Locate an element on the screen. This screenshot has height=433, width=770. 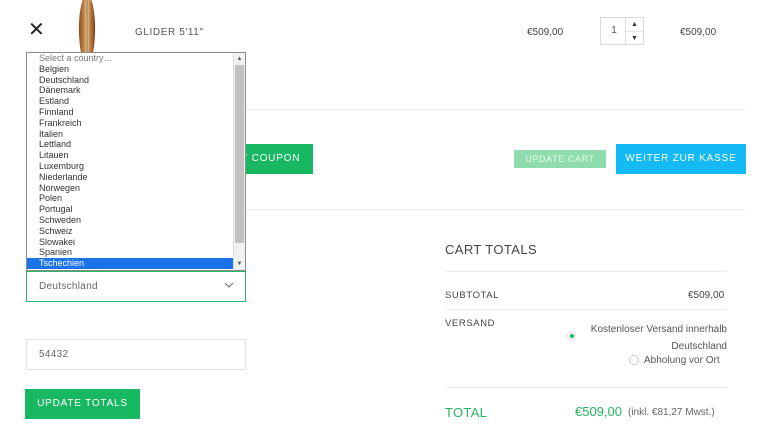
country-option: Belgien is located at coordinates (130, 69).